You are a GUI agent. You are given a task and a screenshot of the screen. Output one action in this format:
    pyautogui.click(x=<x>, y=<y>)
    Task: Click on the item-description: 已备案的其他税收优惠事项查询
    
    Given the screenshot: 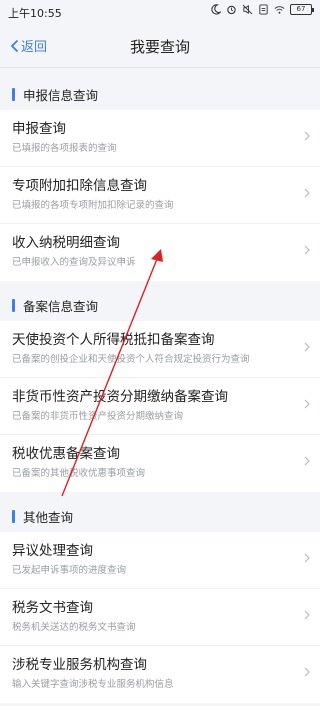 What is the action you would take?
    pyautogui.click(x=79, y=473)
    